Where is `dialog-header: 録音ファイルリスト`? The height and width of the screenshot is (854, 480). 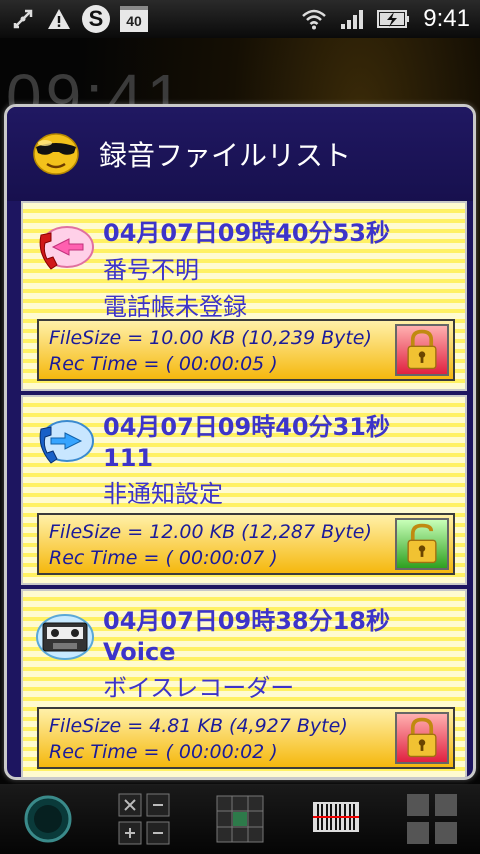 dialog-header: 録音ファイルリスト is located at coordinates (240, 154).